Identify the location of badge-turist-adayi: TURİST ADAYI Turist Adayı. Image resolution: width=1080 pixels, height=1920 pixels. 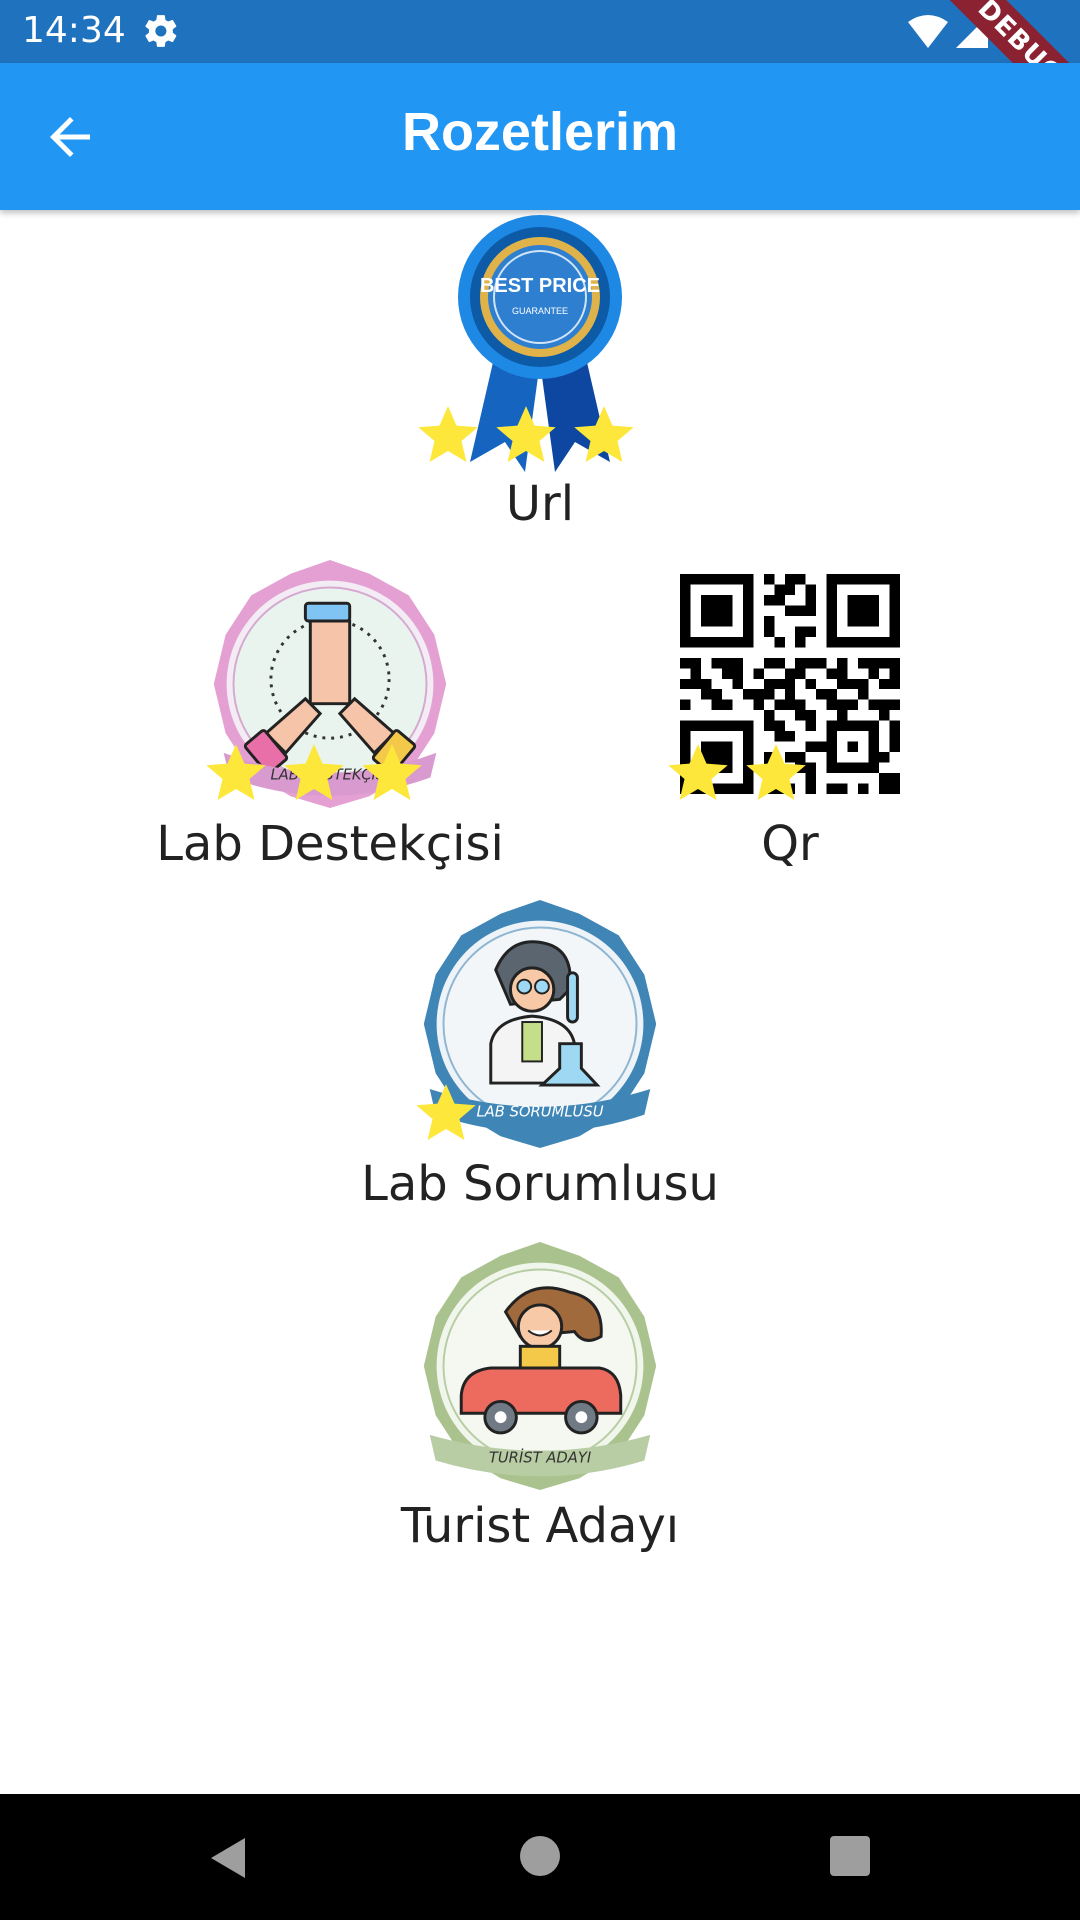
(540, 1399).